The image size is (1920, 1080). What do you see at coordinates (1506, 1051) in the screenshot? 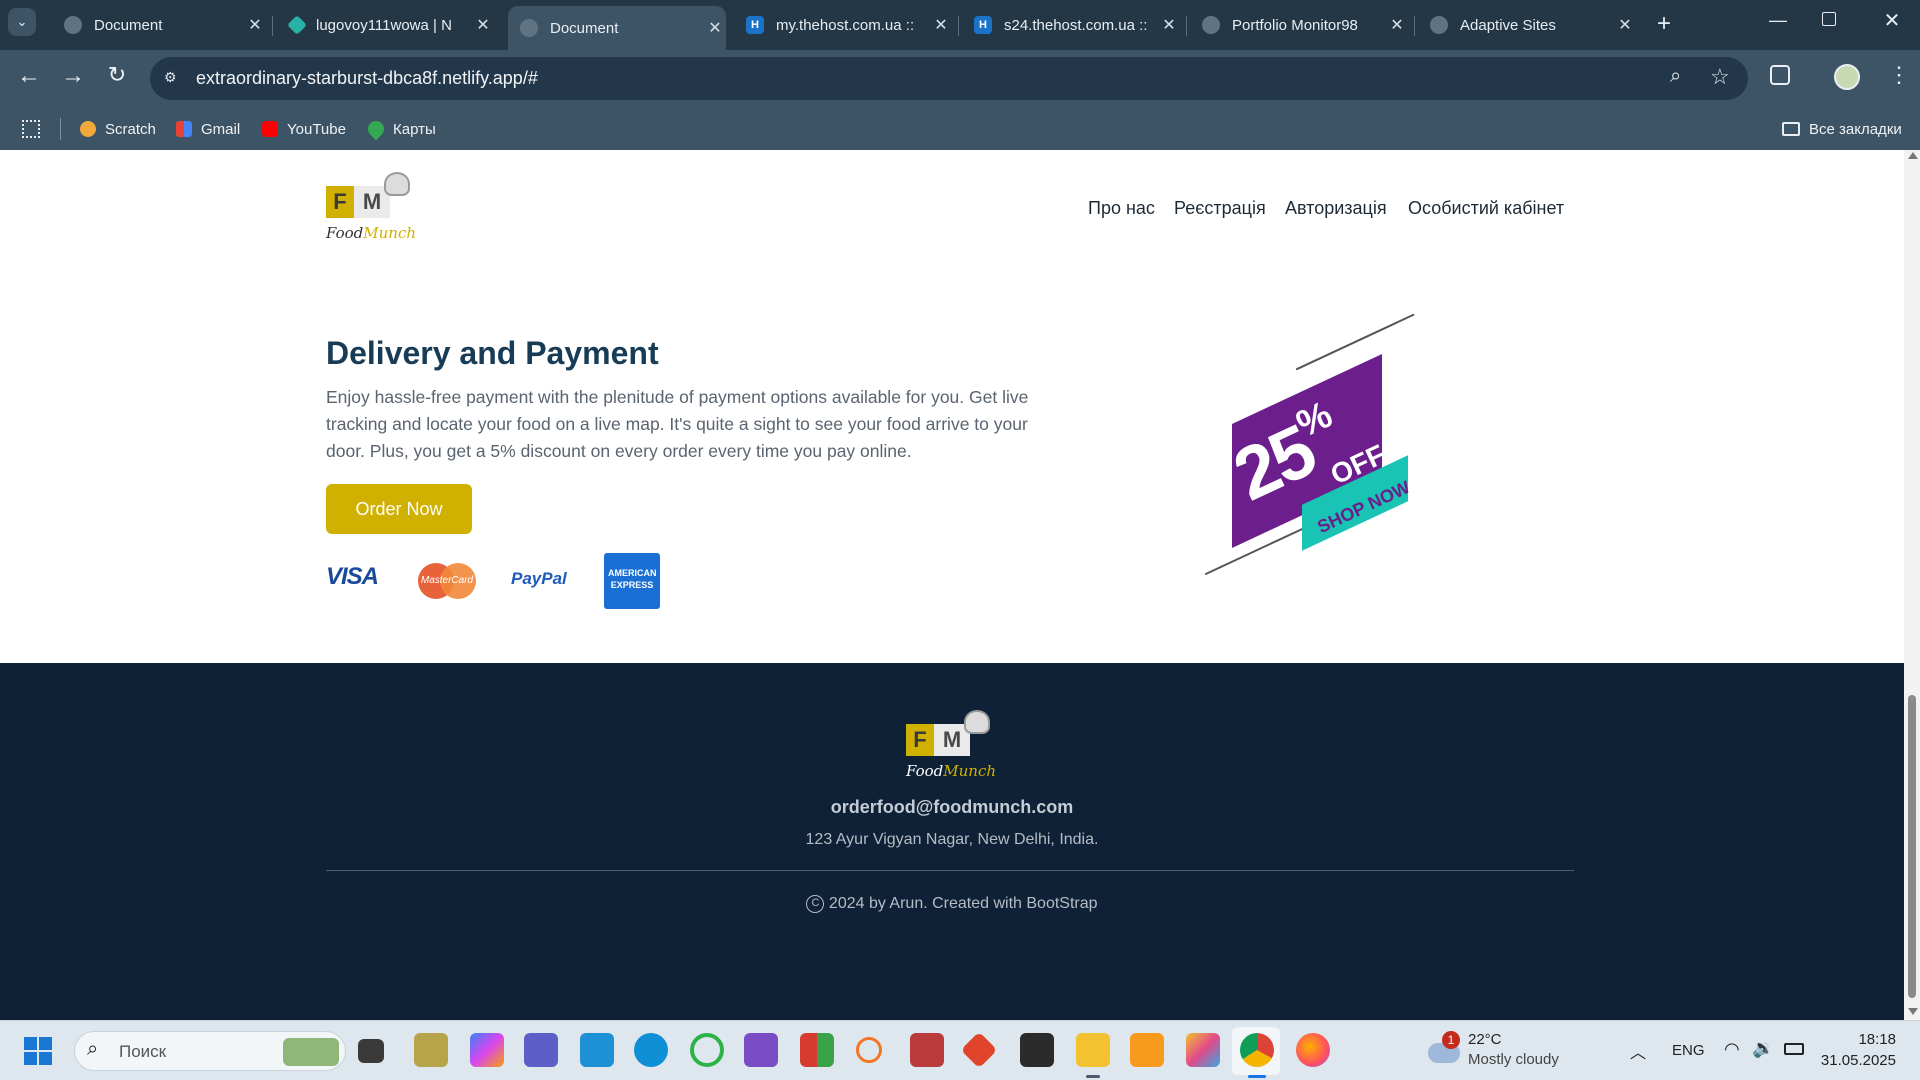
I see `weather-widget: 1 22°C Mostly cloudy` at bounding box center [1506, 1051].